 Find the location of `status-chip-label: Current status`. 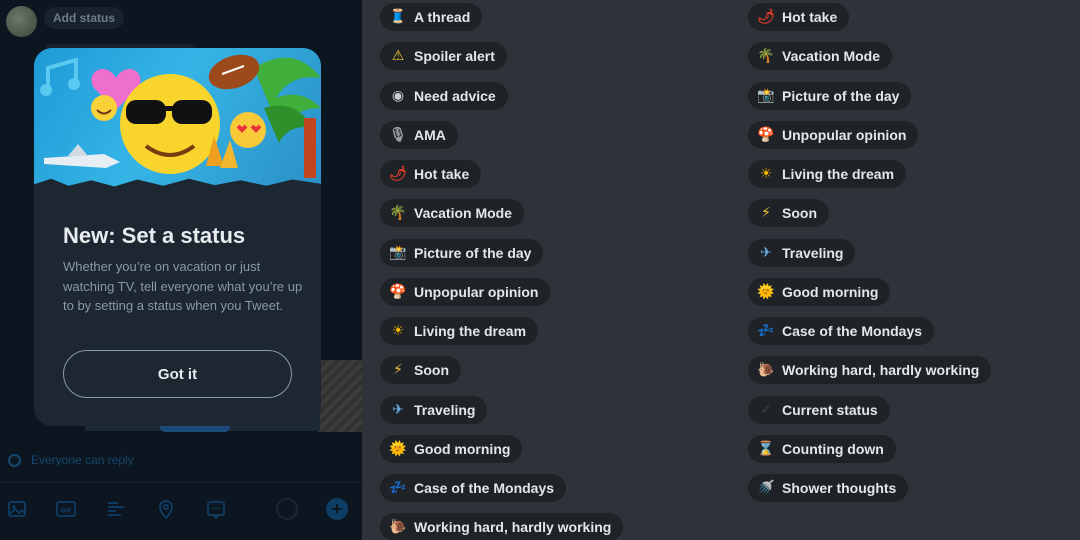

status-chip-label: Current status is located at coordinates (830, 409).